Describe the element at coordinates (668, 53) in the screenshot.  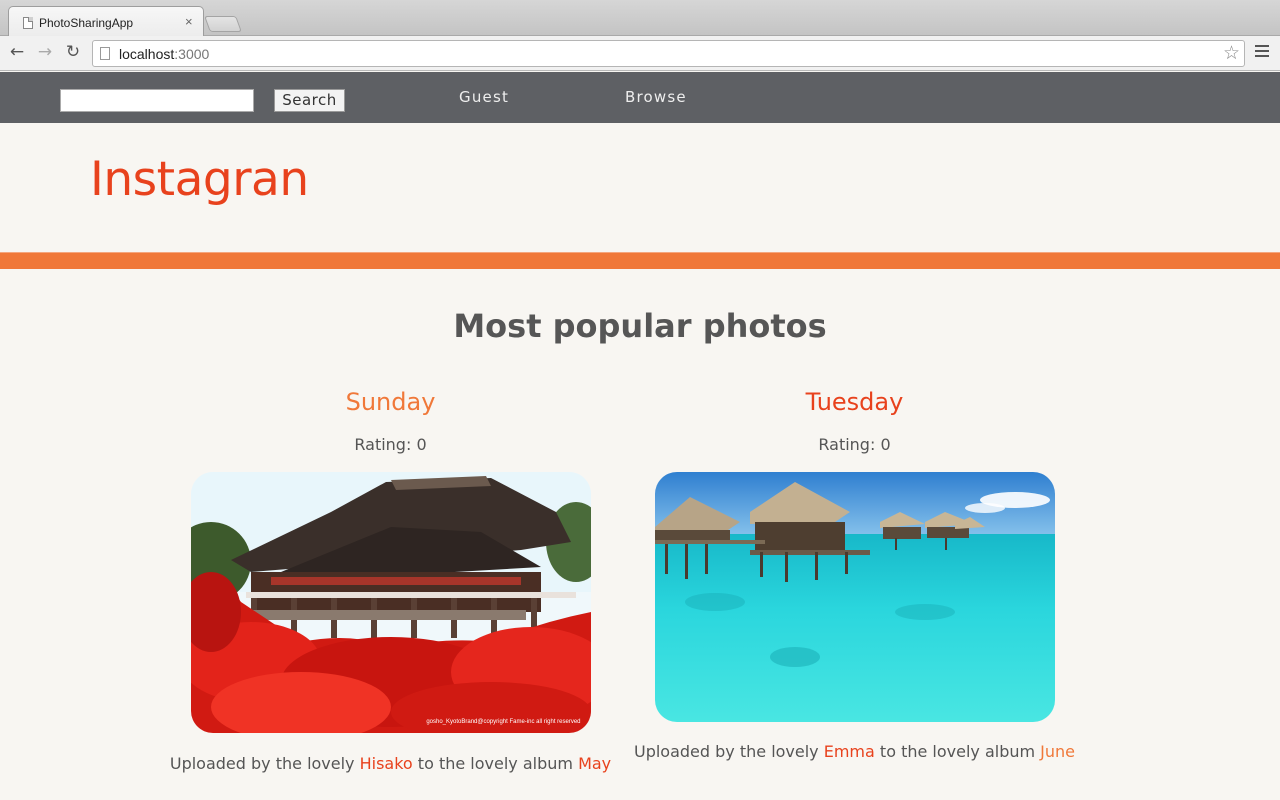
I see `address-bar: localhost:3000 ☆` at that location.